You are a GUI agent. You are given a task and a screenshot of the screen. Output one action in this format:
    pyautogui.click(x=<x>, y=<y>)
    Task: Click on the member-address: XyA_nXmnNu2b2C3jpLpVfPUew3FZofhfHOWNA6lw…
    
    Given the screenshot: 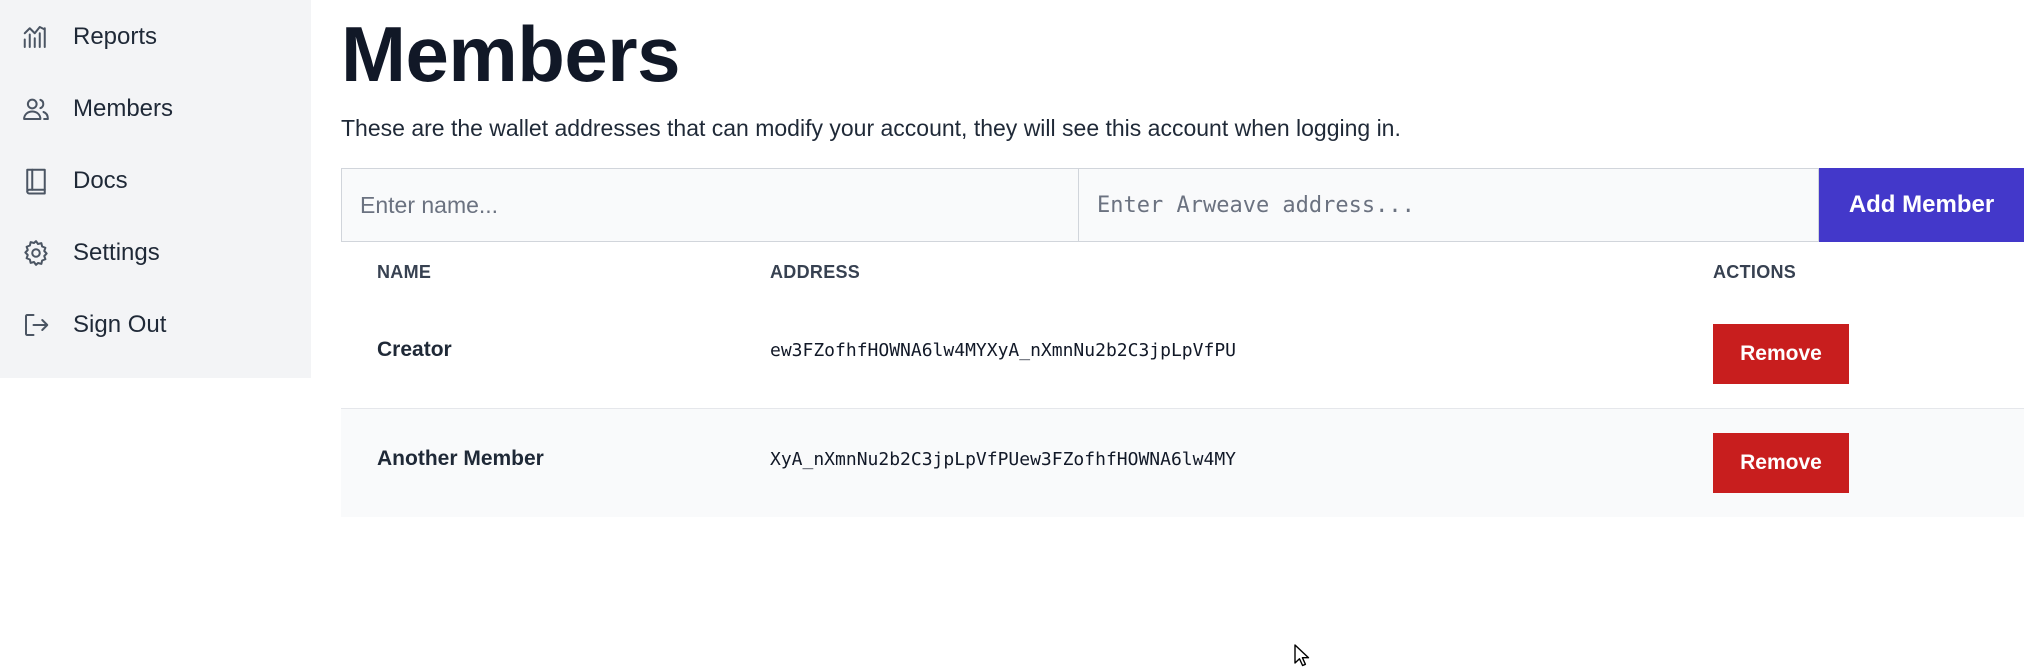 What is the action you would take?
    pyautogui.click(x=1003, y=459)
    